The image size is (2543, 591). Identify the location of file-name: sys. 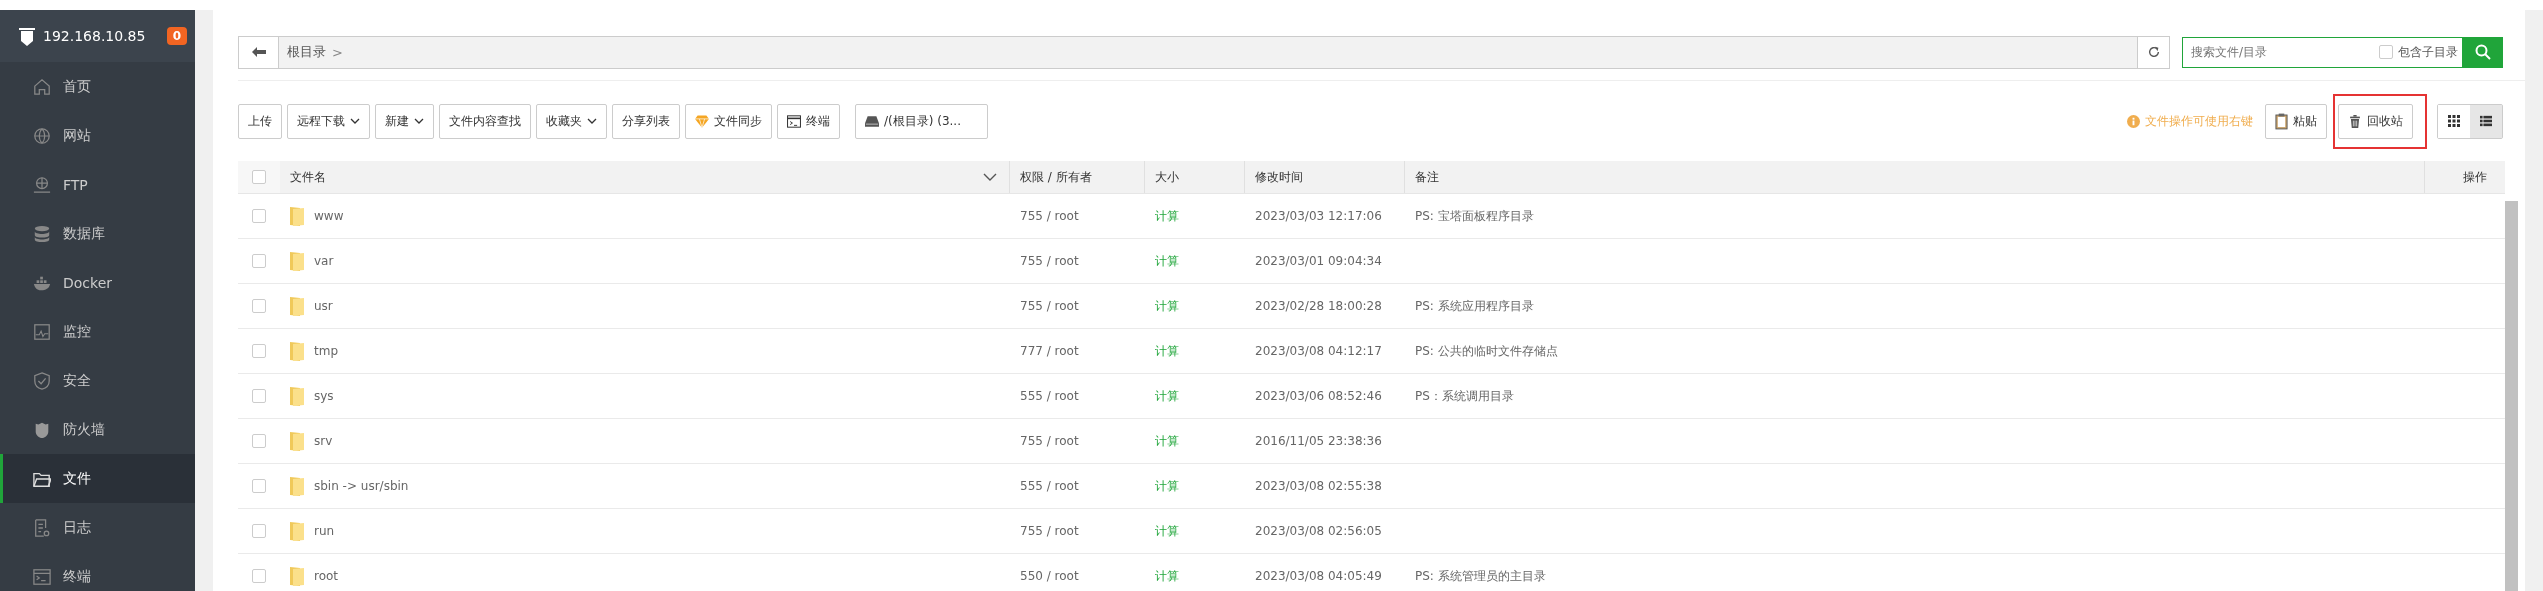
(324, 396).